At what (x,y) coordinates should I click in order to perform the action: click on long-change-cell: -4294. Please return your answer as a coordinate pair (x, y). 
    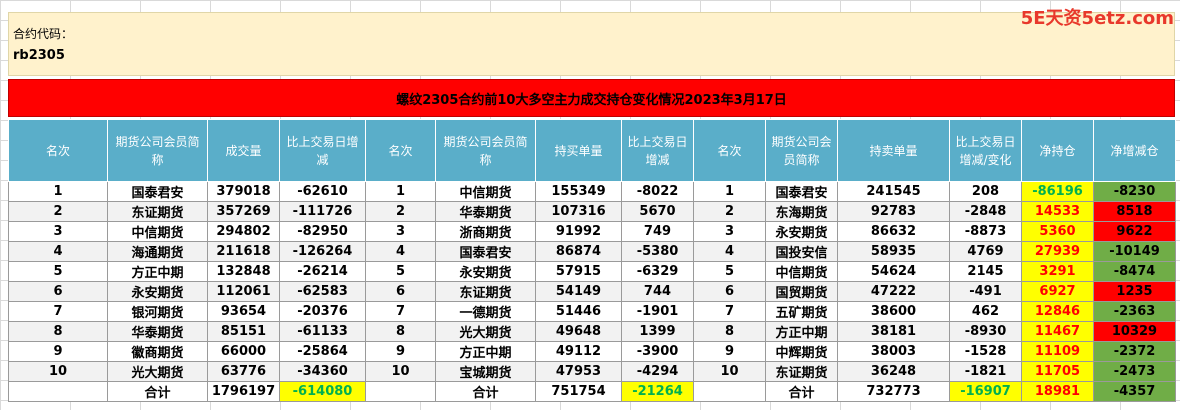
    Looking at the image, I should click on (657, 371).